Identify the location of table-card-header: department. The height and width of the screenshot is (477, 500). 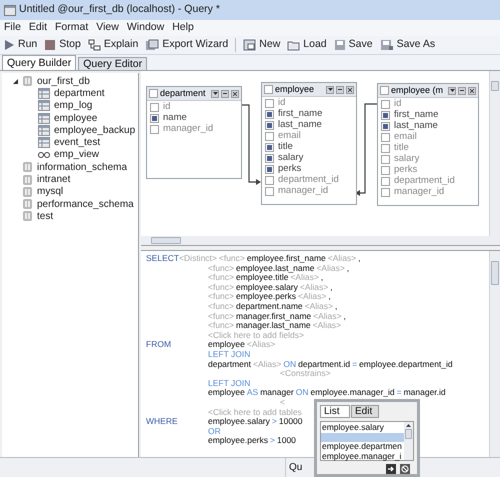
(194, 94).